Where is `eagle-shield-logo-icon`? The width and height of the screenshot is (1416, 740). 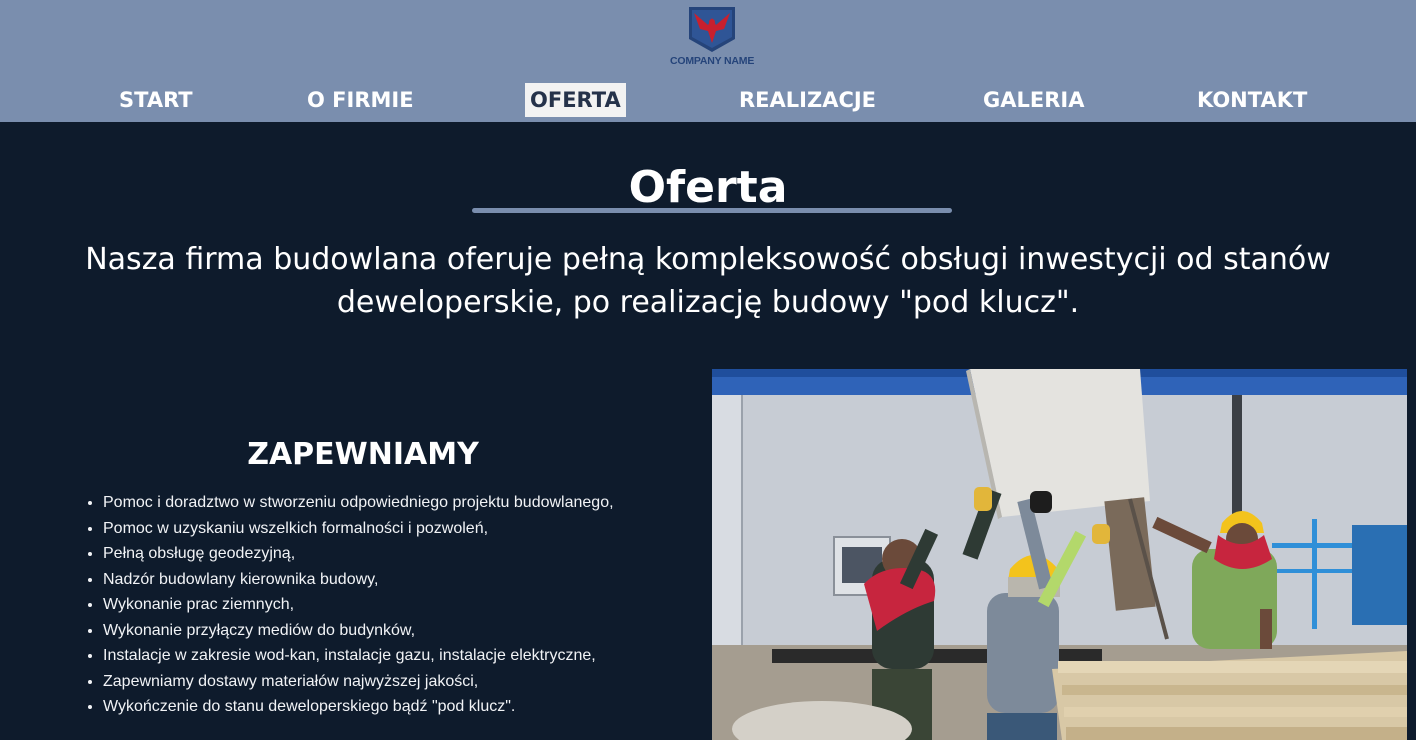
eagle-shield-logo-icon is located at coordinates (712, 29).